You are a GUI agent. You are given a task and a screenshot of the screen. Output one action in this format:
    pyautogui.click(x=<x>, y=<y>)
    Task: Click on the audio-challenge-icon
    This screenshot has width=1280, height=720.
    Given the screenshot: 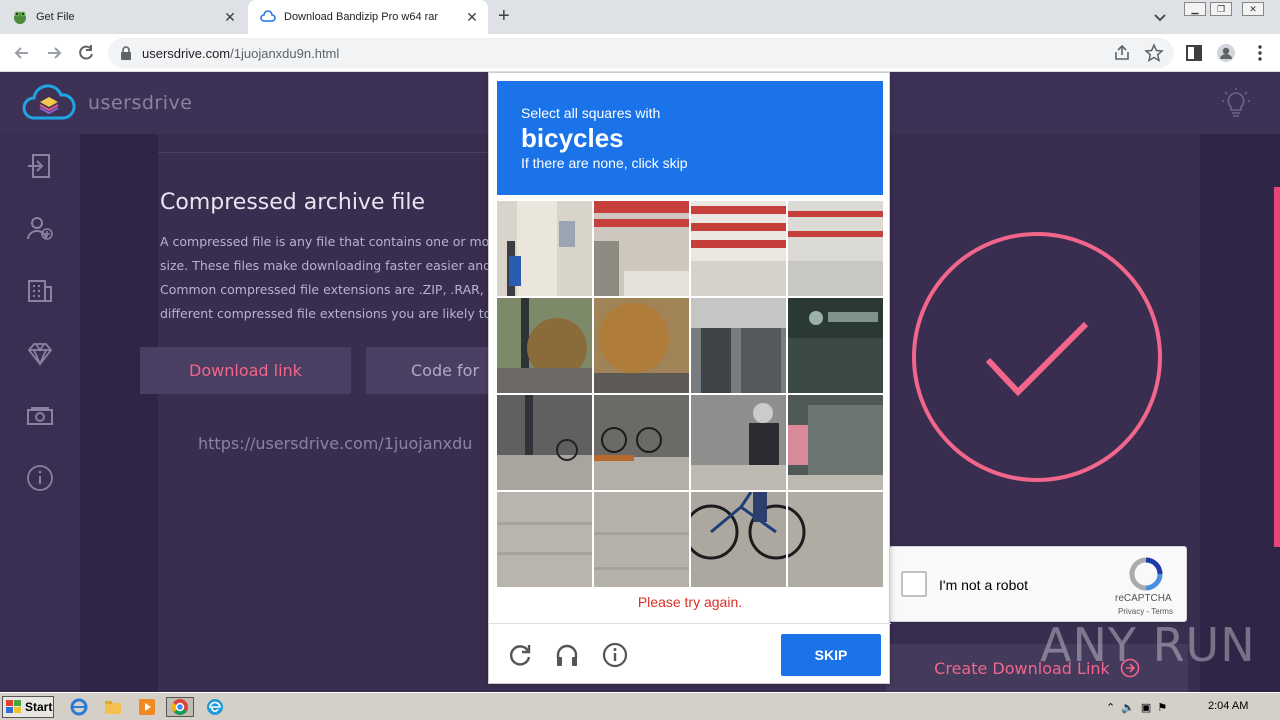 What is the action you would take?
    pyautogui.click(x=567, y=655)
    